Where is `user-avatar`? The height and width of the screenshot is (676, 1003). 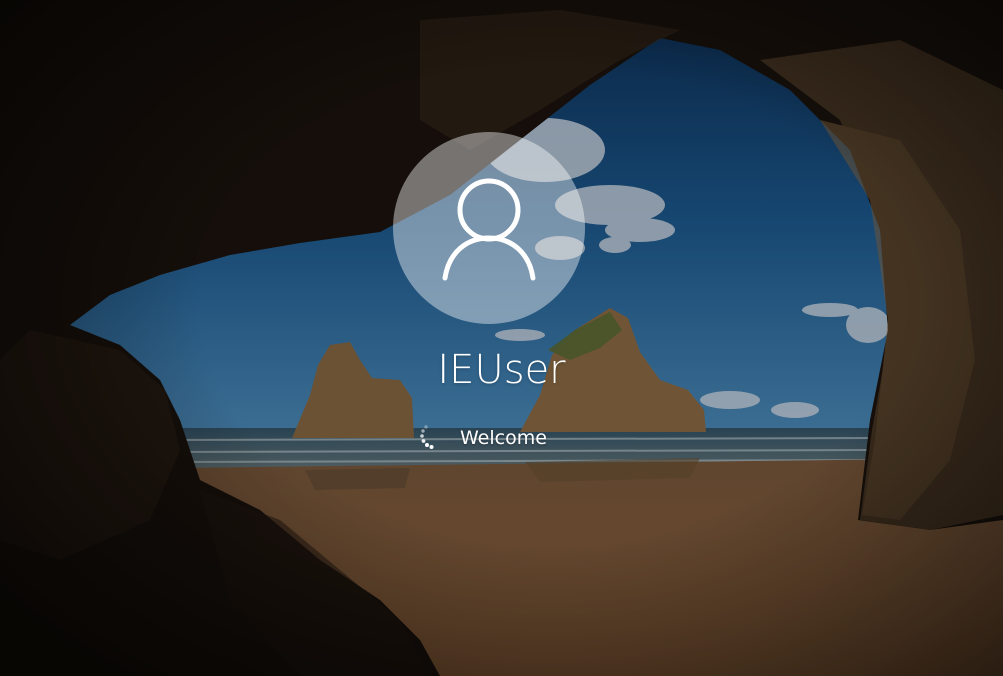
user-avatar is located at coordinates (489, 228).